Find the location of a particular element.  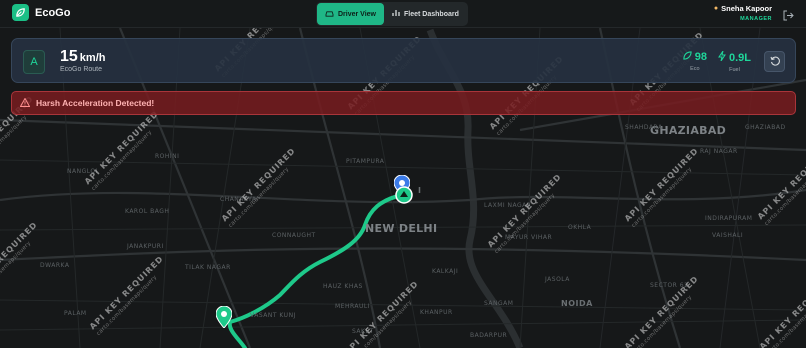

map-label-small: JASOLA is located at coordinates (557, 279).